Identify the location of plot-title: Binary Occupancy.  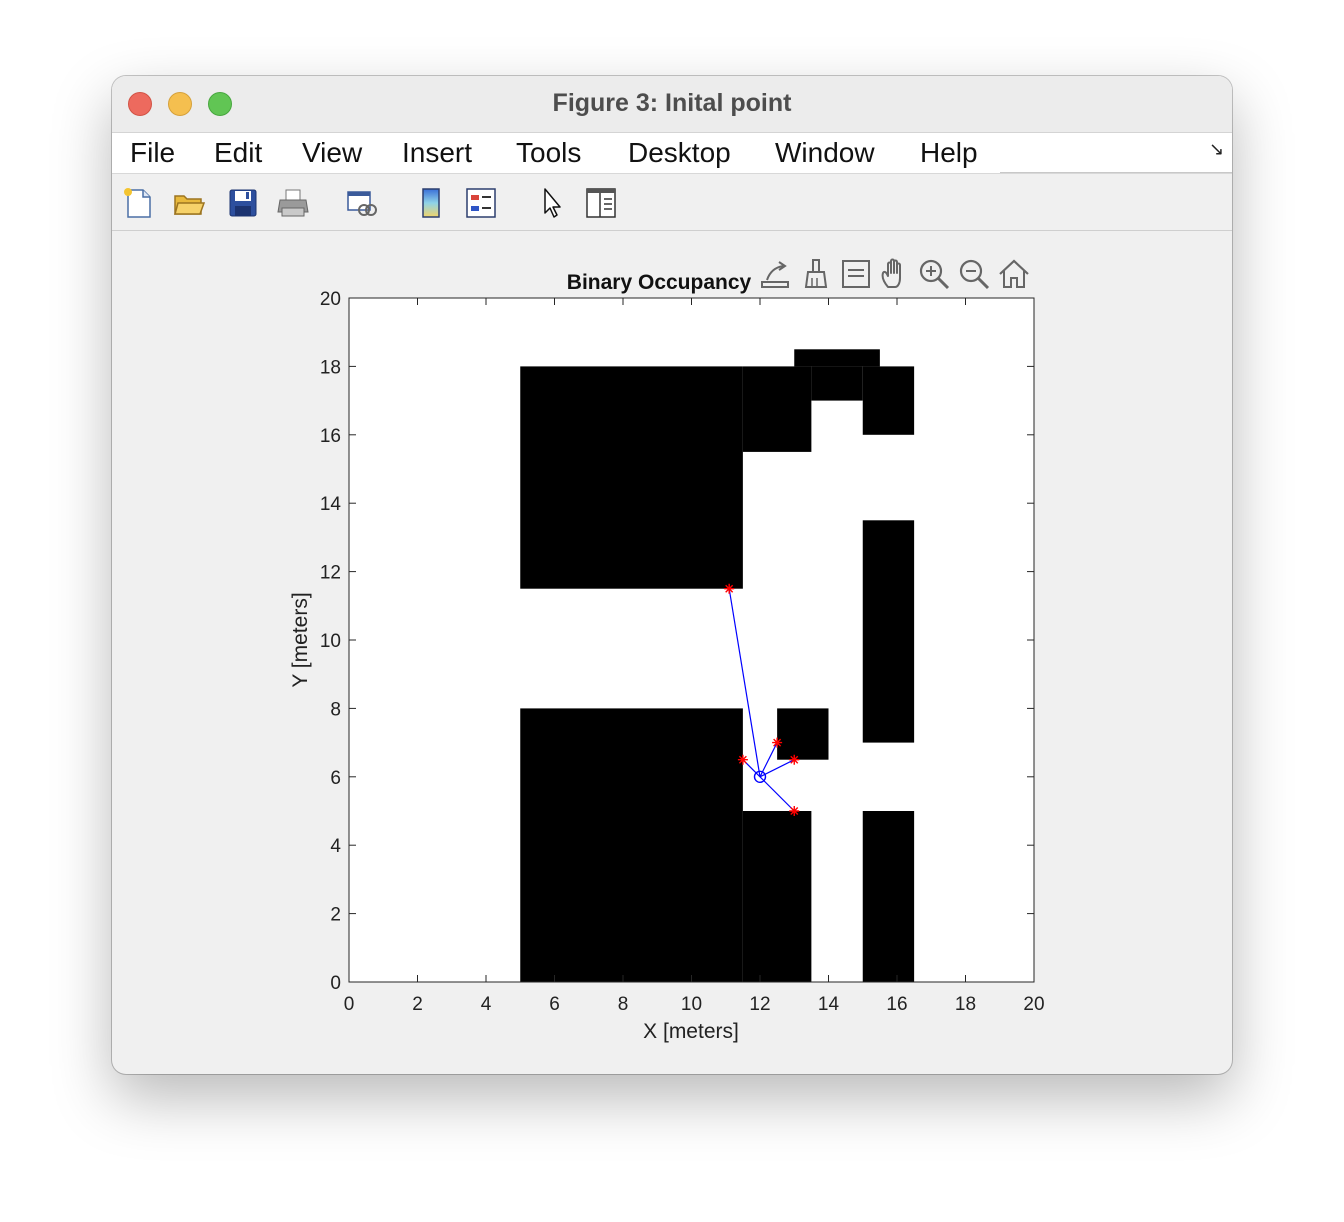
(659, 282).